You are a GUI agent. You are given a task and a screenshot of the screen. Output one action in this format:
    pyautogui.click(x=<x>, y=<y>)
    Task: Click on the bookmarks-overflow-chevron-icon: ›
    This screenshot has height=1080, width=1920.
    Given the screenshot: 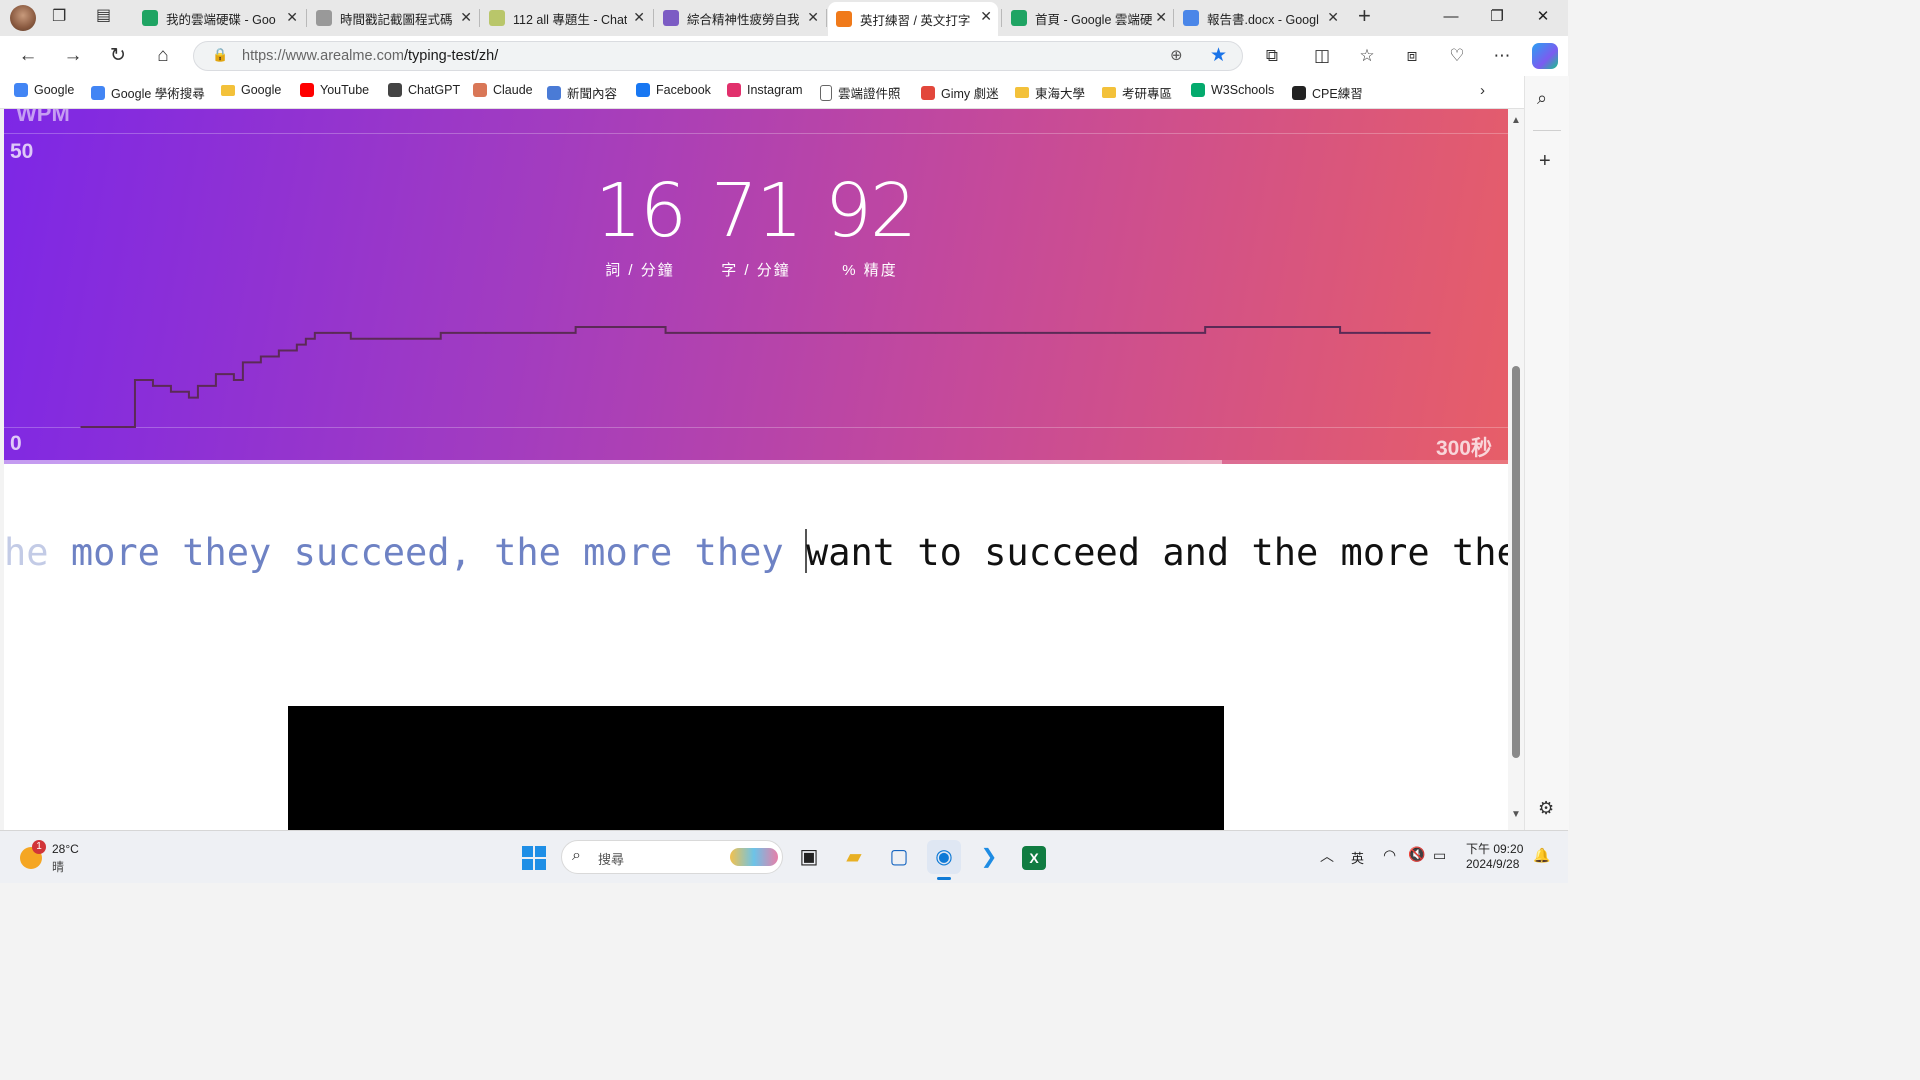 What is the action you would take?
    pyautogui.click(x=1482, y=90)
    